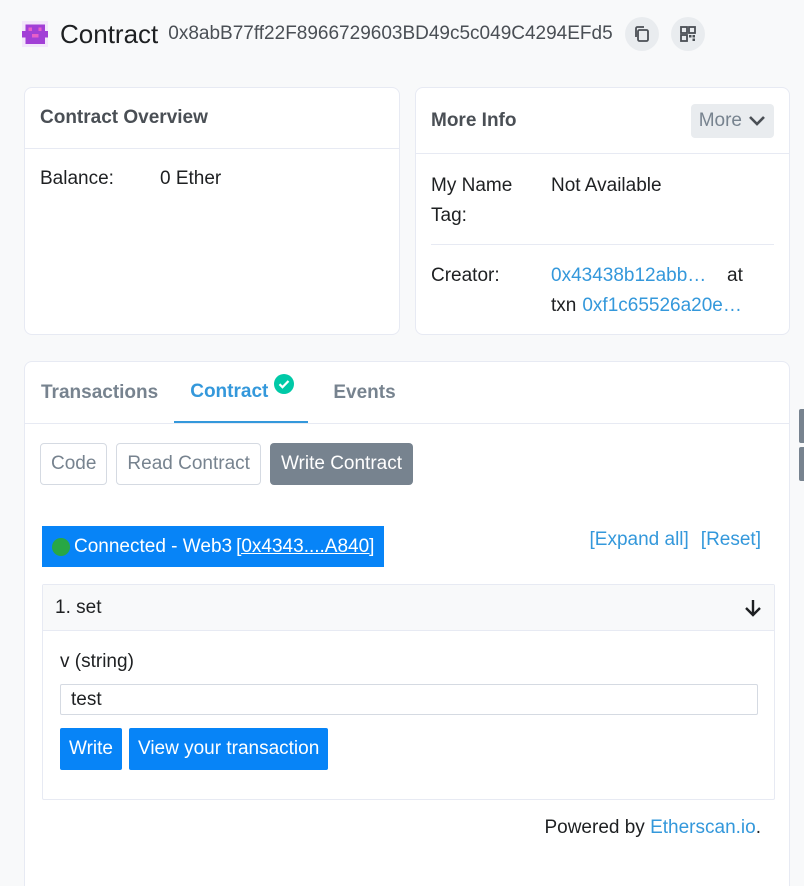  What do you see at coordinates (341, 464) in the screenshot?
I see `write-contract-button: Write Contract` at bounding box center [341, 464].